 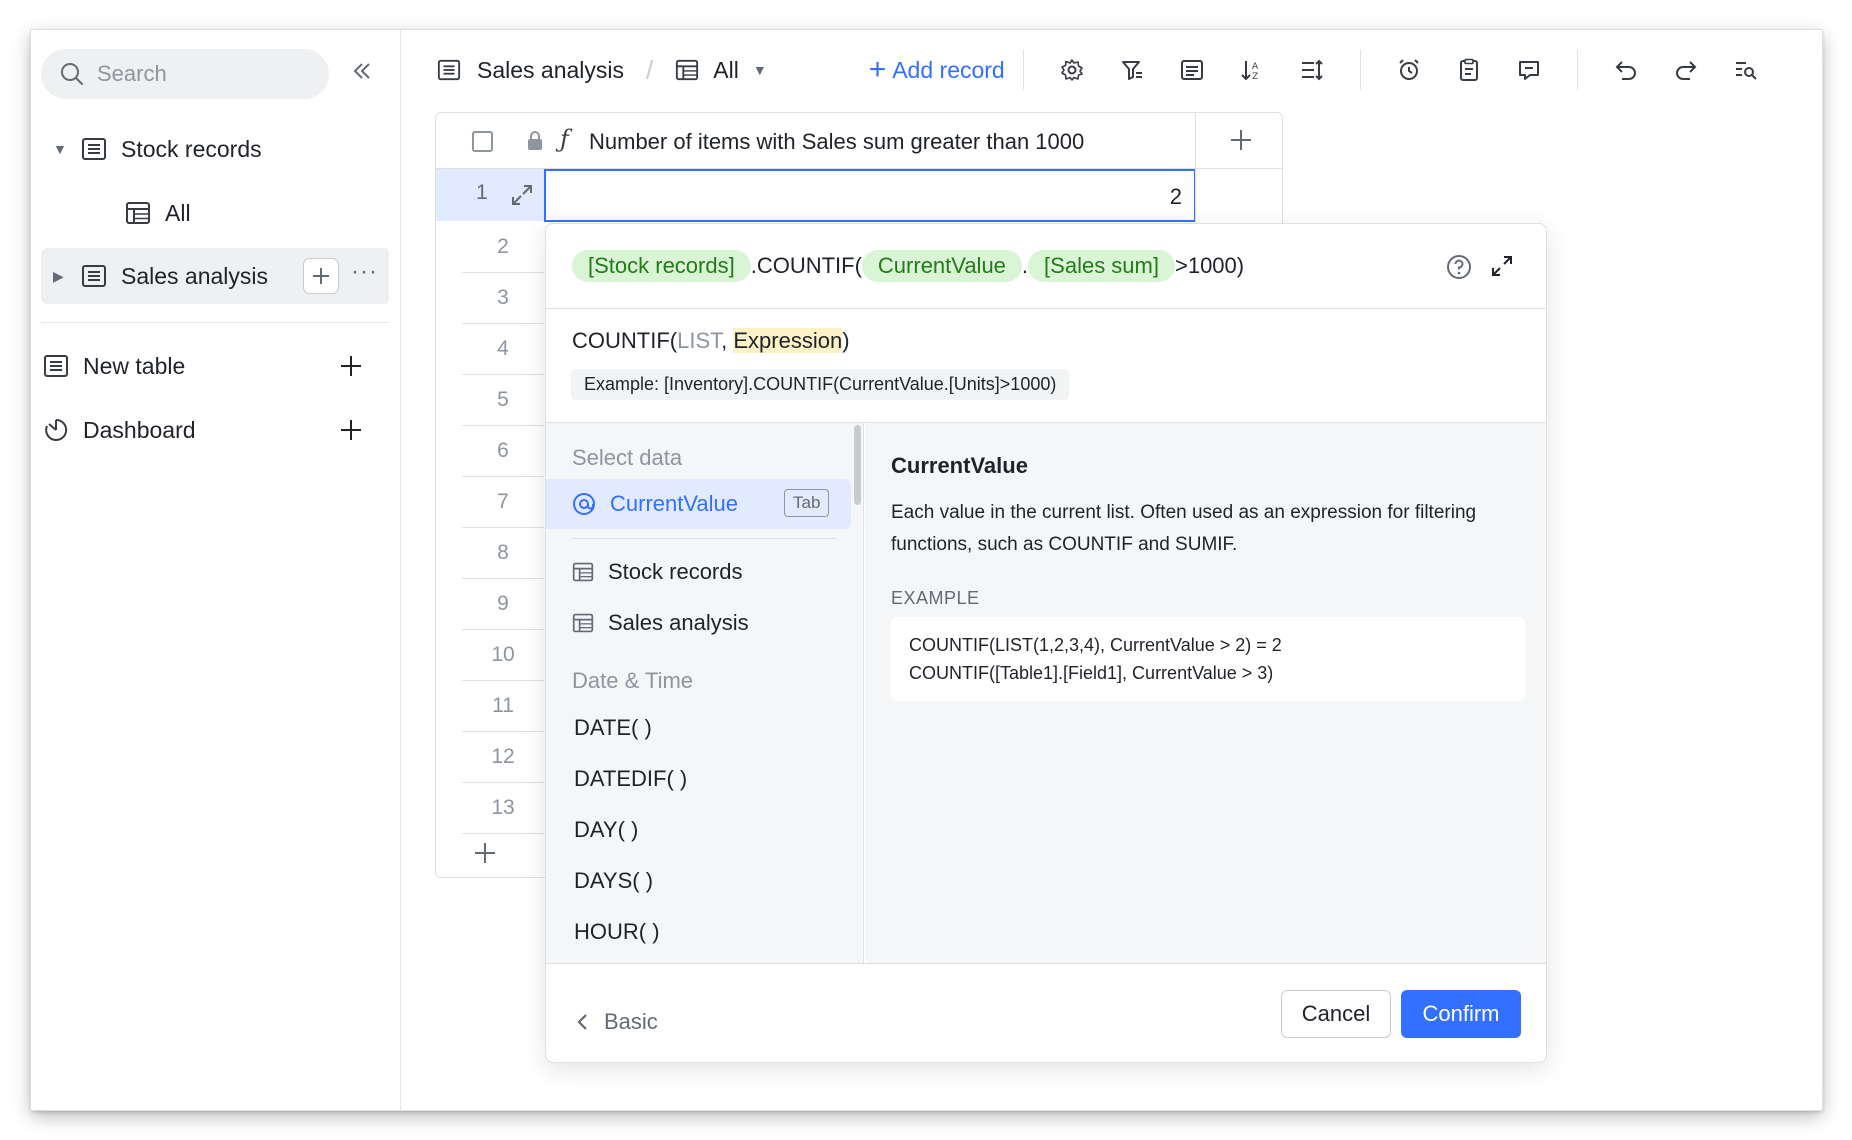 What do you see at coordinates (627, 457) in the screenshot?
I see `group-select-data: Select data` at bounding box center [627, 457].